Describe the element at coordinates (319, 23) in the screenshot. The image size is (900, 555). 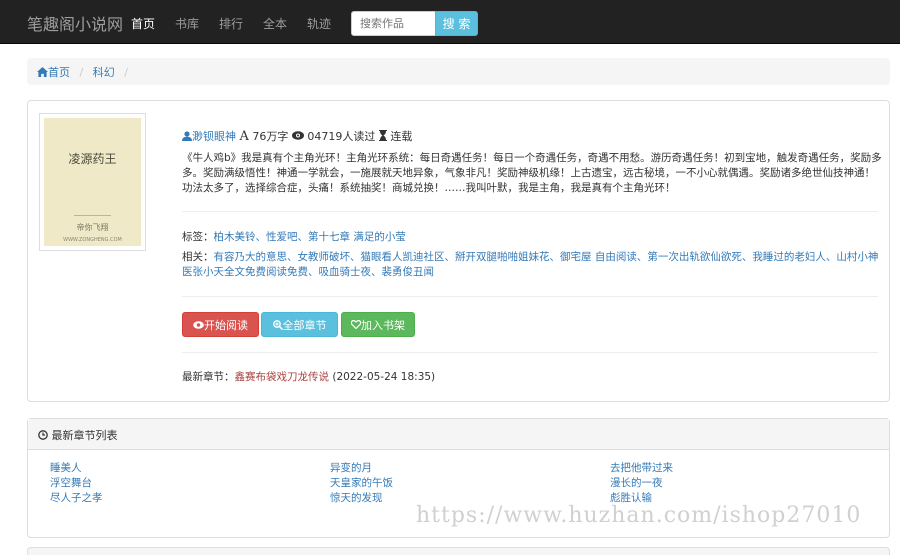
I see `nav-item-history: 轨迹` at that location.